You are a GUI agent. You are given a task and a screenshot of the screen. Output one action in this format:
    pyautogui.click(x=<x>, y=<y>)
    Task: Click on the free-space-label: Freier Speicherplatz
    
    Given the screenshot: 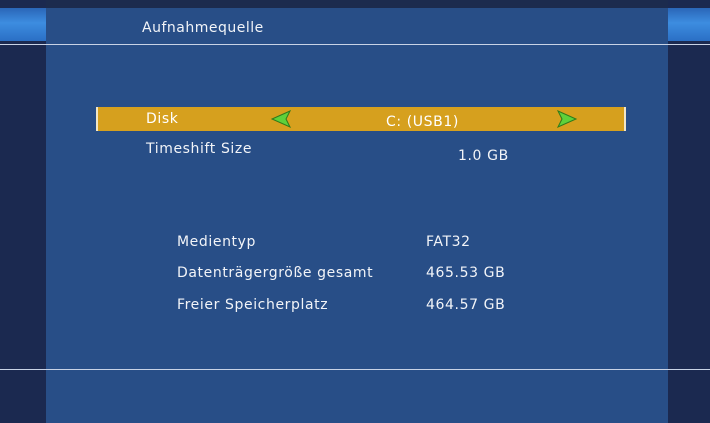 What is the action you would take?
    pyautogui.click(x=253, y=305)
    